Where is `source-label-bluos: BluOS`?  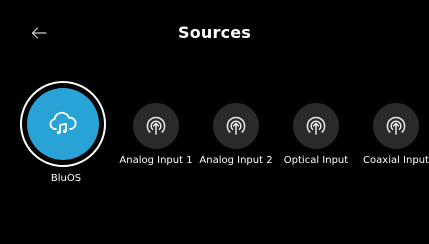 source-label-bluos: BluOS is located at coordinates (66, 178).